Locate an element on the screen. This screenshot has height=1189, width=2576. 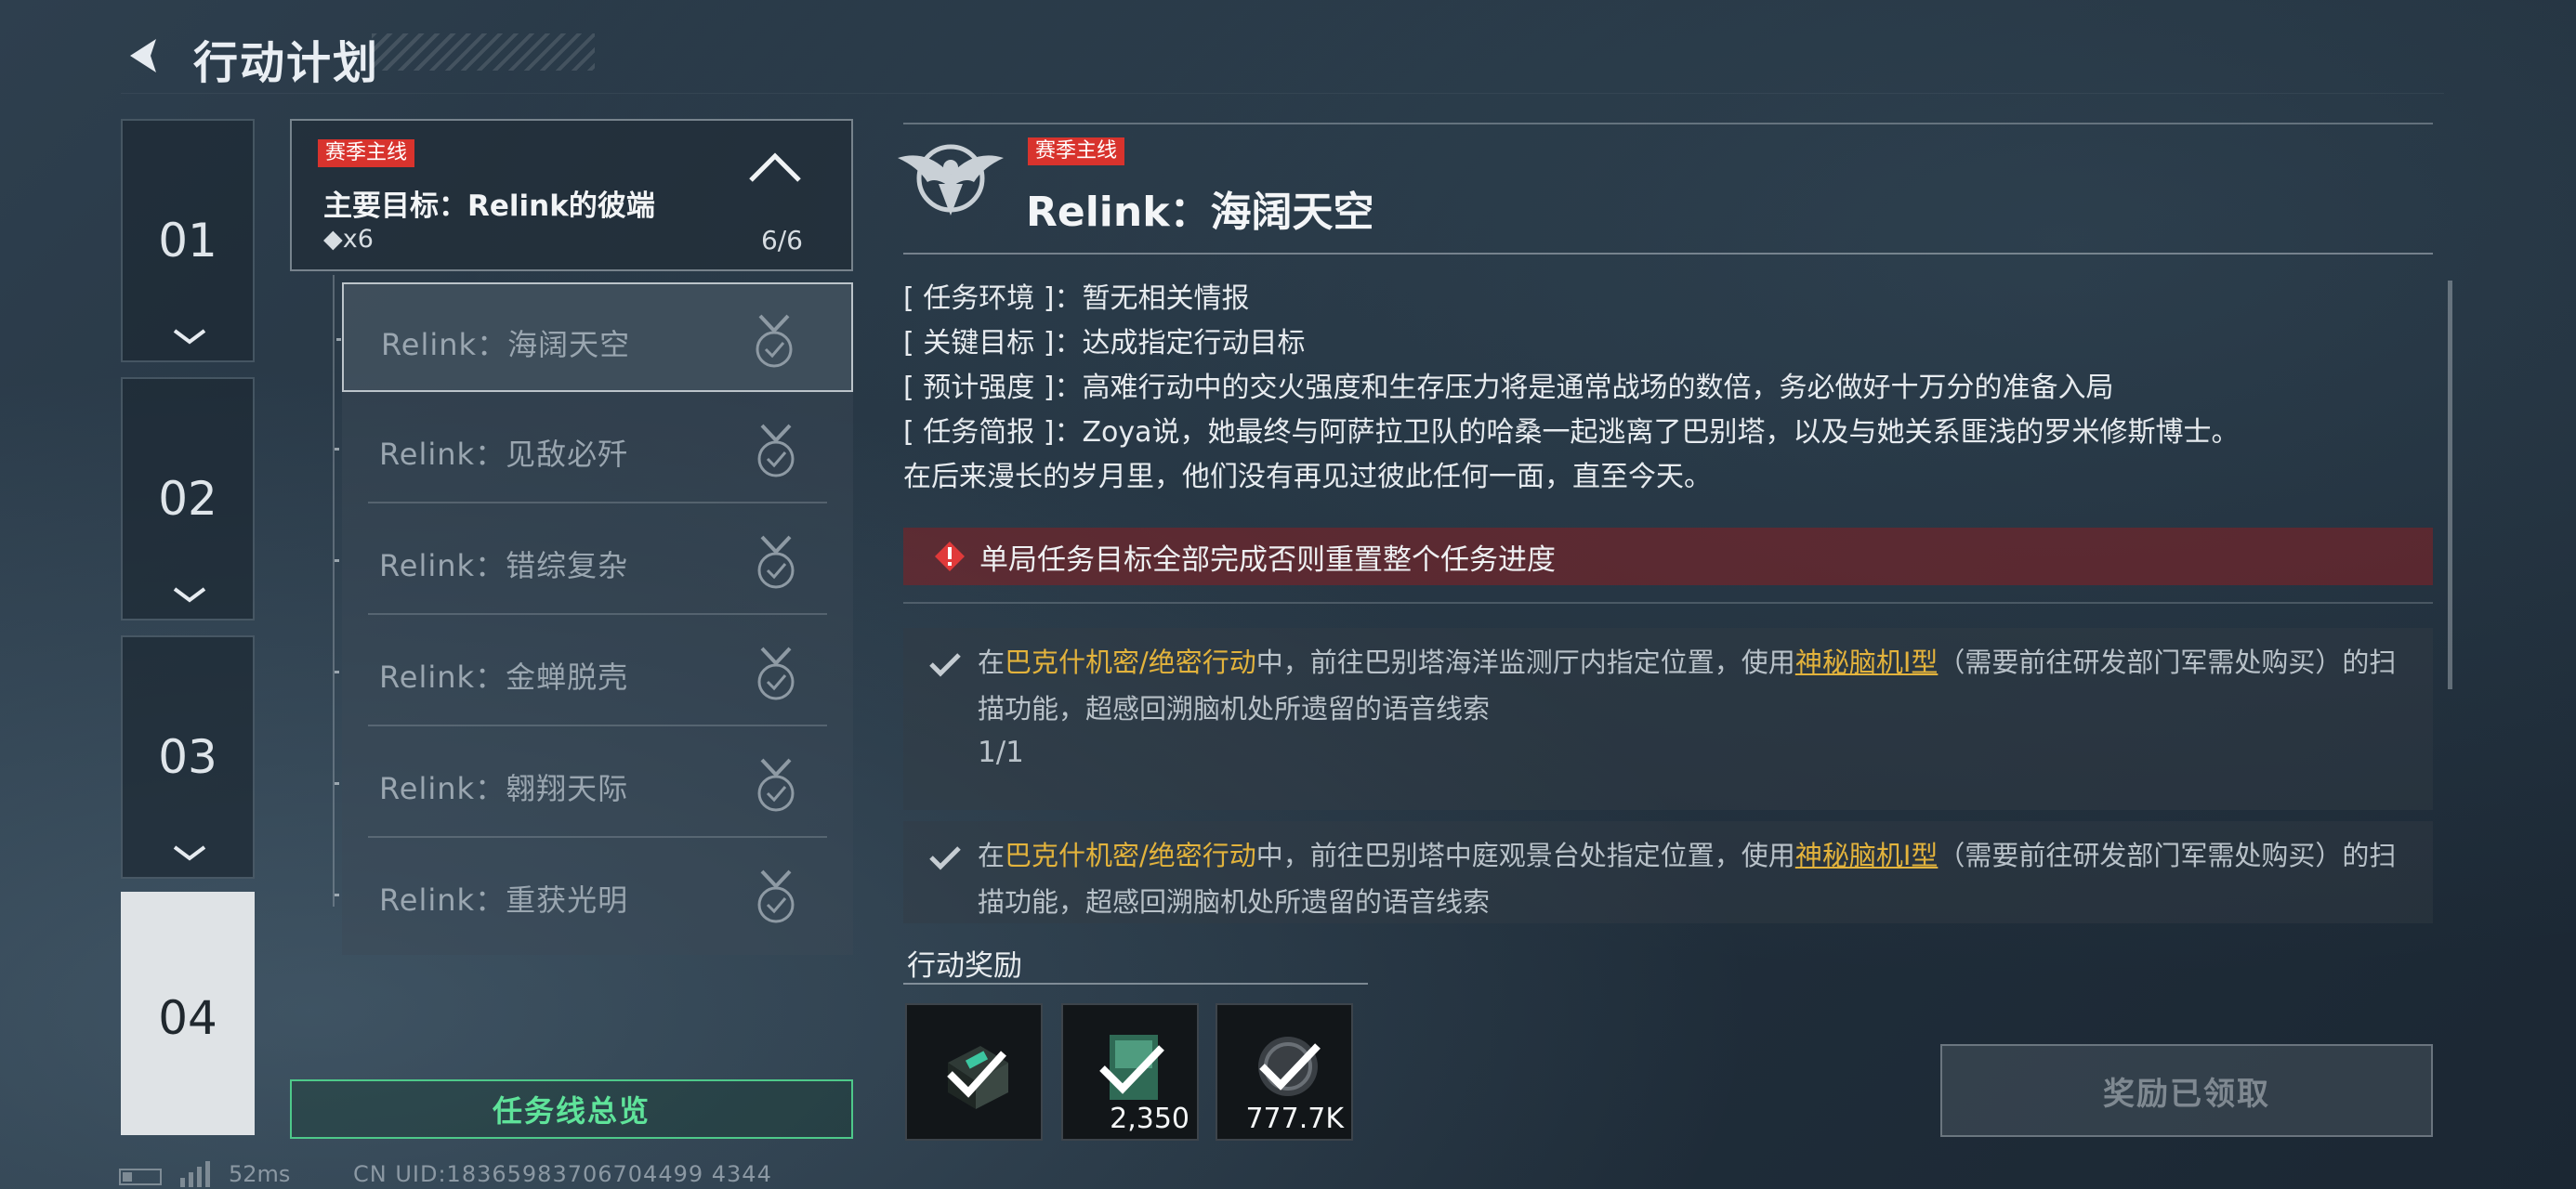
page-title: 行动计划 is located at coordinates (286, 63).